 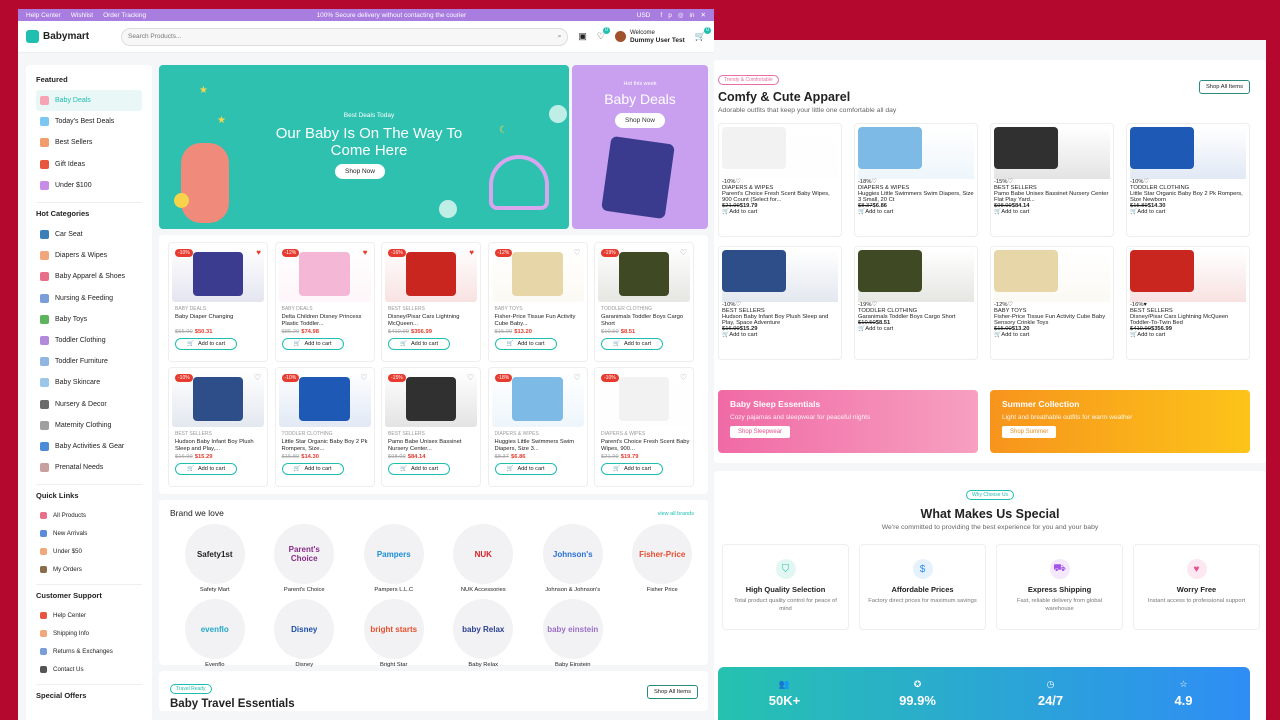 What do you see at coordinates (89, 551) in the screenshot?
I see `sidebar-item-under-50: Under $50` at bounding box center [89, 551].